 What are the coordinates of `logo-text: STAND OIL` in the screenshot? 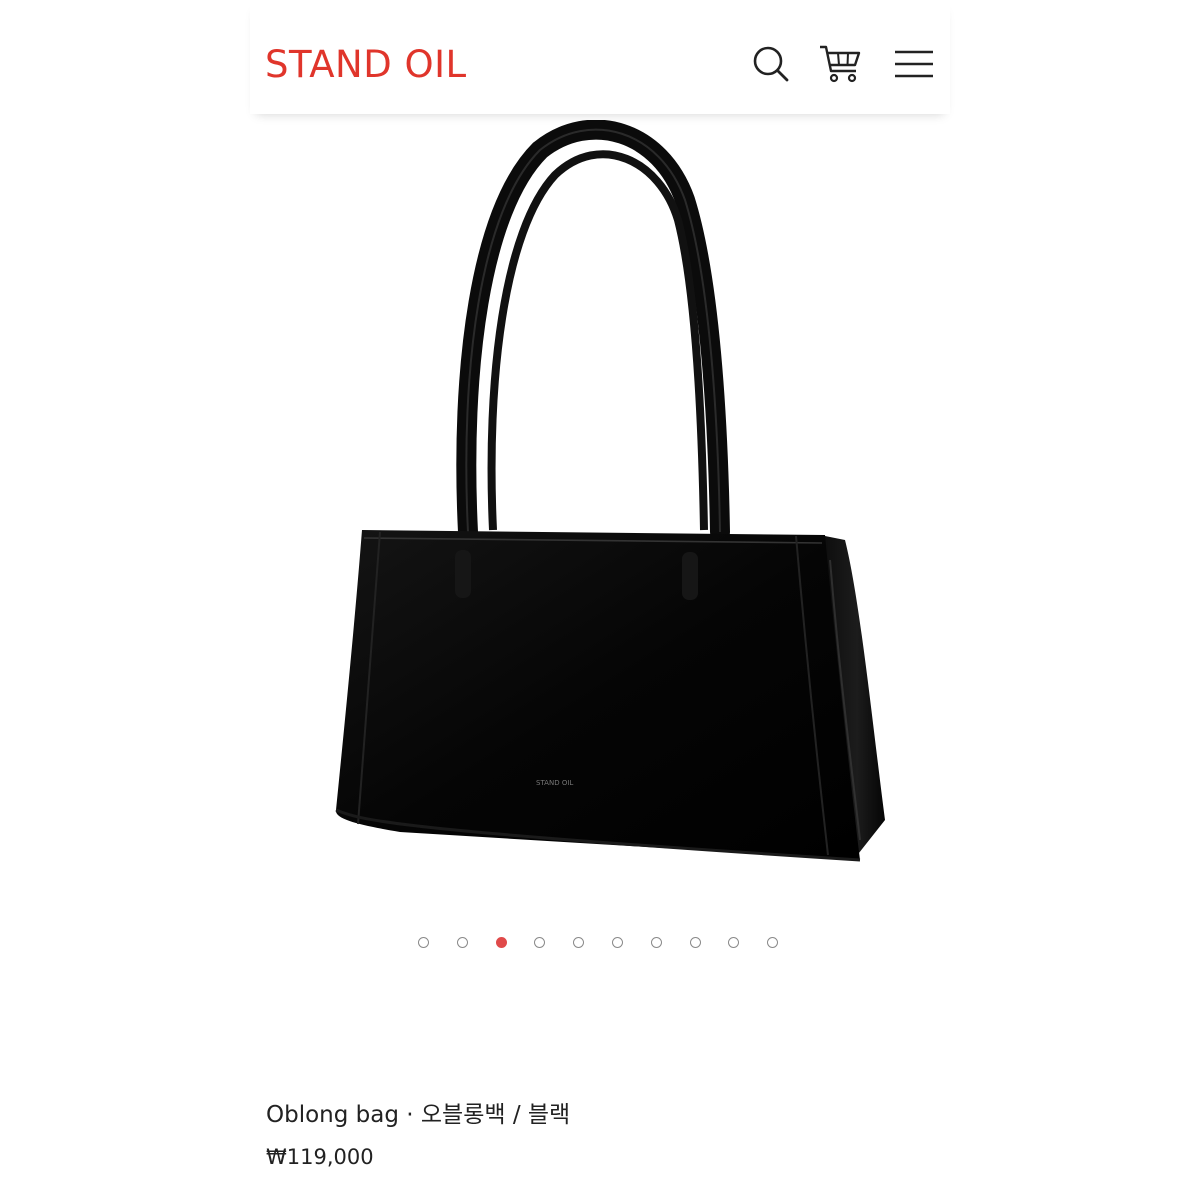 It's located at (366, 64).